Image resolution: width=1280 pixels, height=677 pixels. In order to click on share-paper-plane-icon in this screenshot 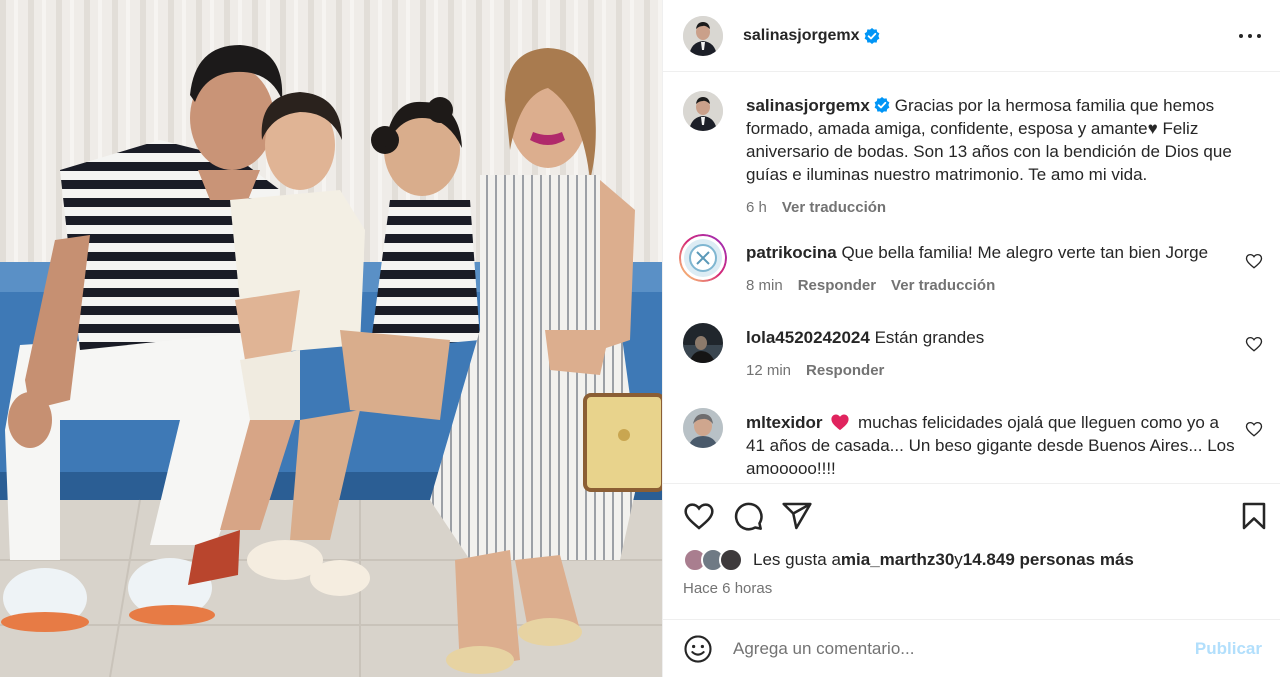, I will do `click(797, 516)`.